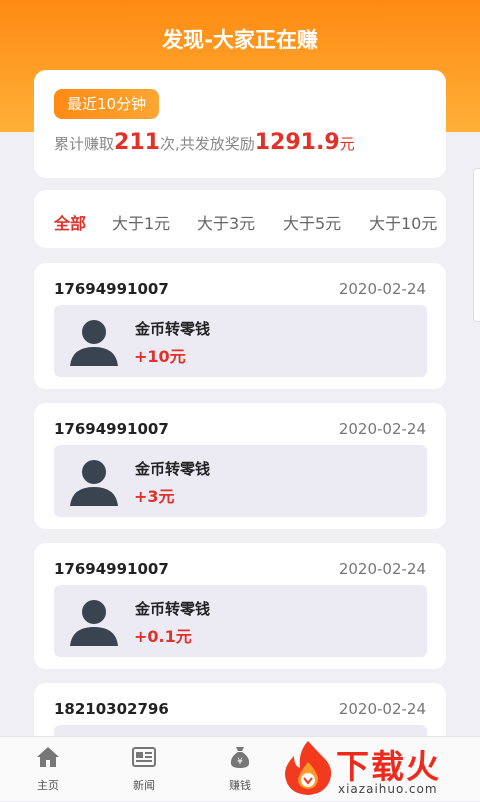 This screenshot has height=802, width=480. I want to click on nav-news-label: 新闻, so click(144, 785).